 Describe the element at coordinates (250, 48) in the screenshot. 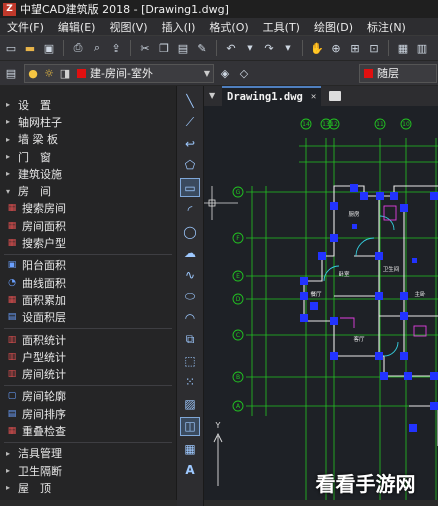

I see `undo-dropdown-icon: ▼` at that location.